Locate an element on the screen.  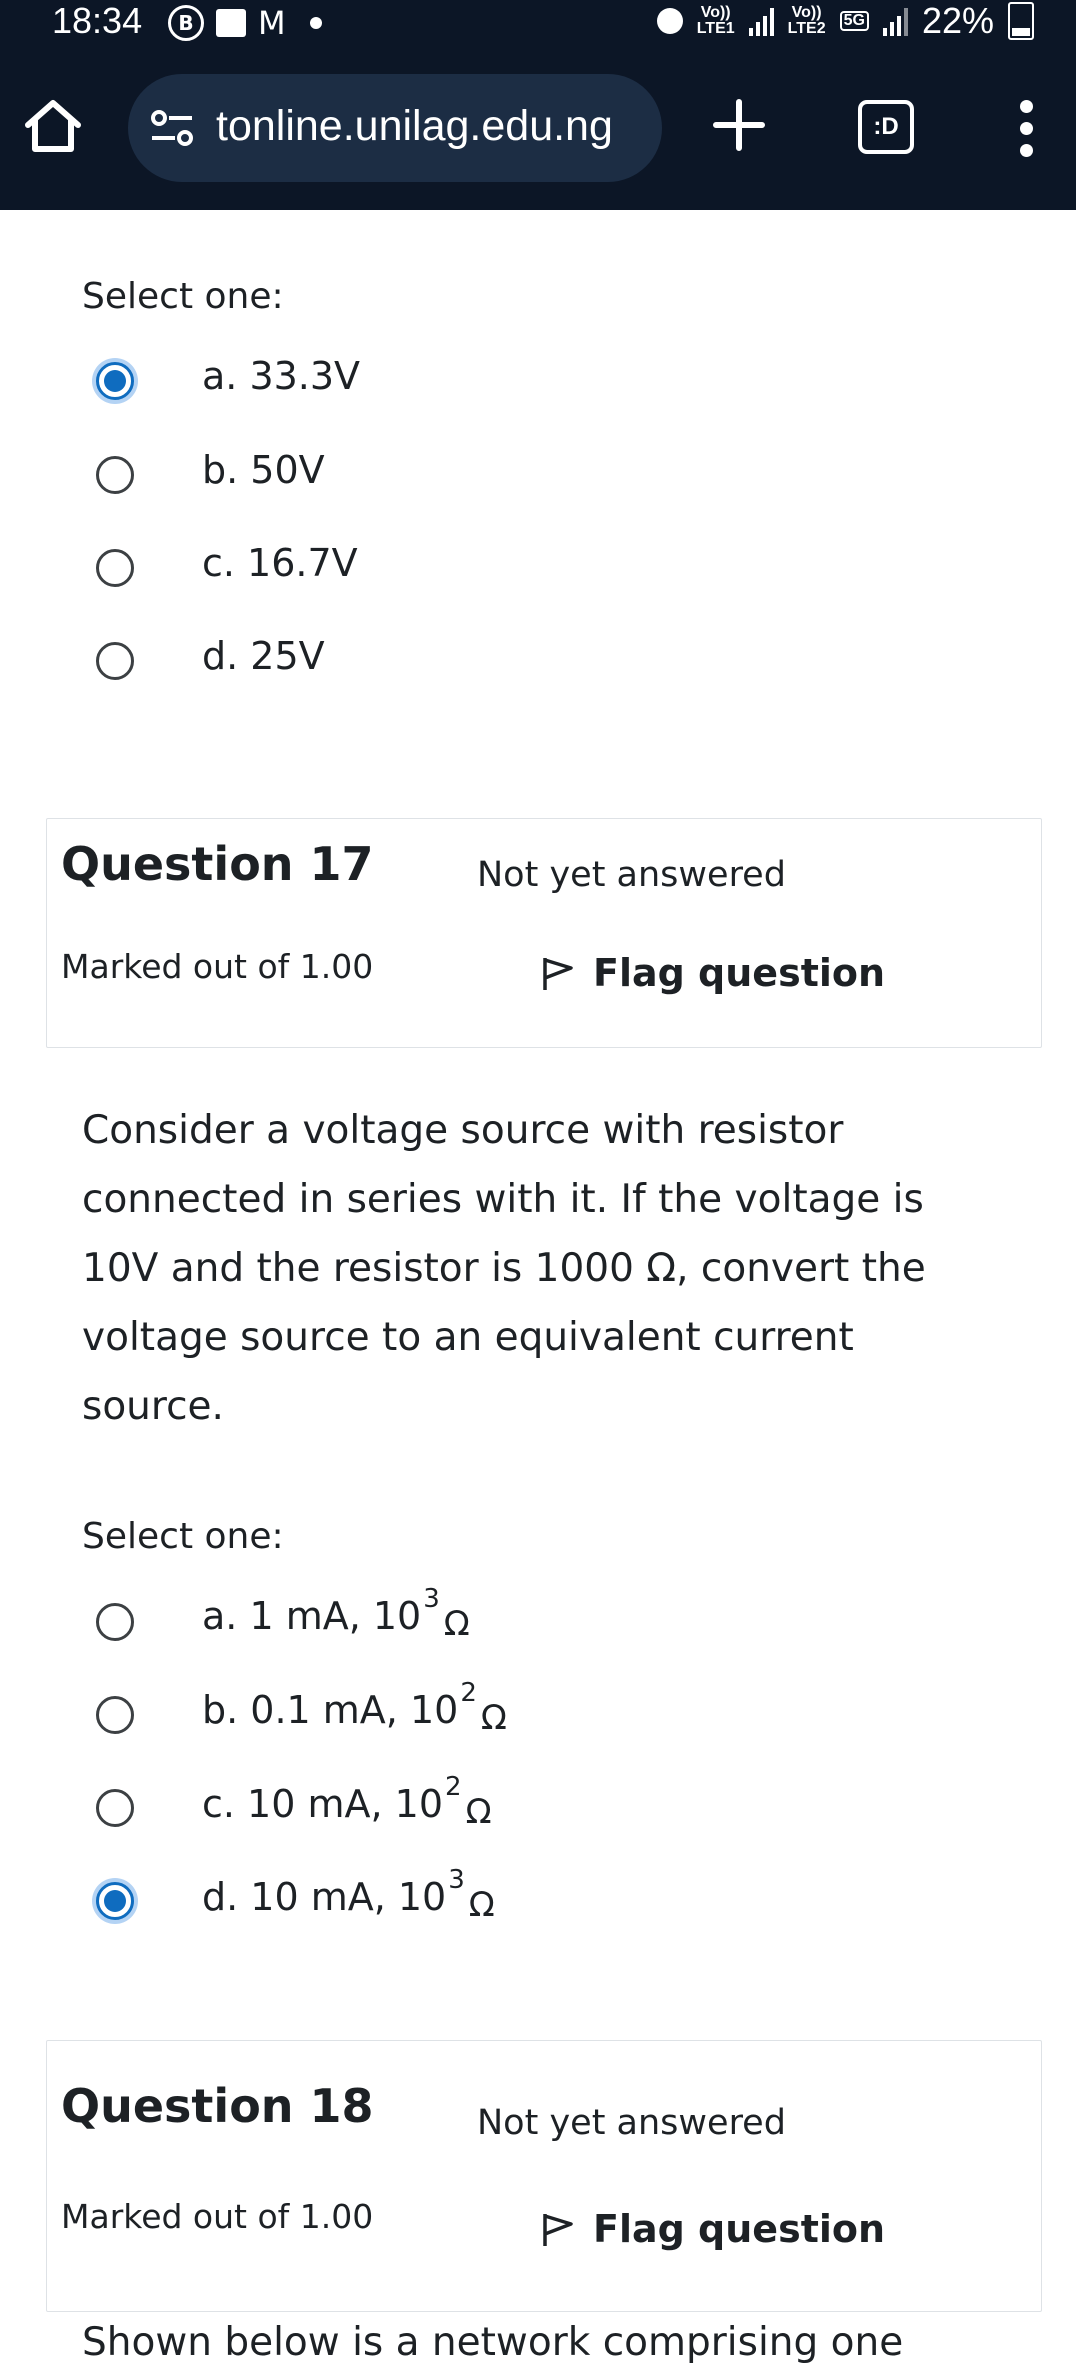
prev-option-a-label: a. 33.3V is located at coordinates (281, 376).